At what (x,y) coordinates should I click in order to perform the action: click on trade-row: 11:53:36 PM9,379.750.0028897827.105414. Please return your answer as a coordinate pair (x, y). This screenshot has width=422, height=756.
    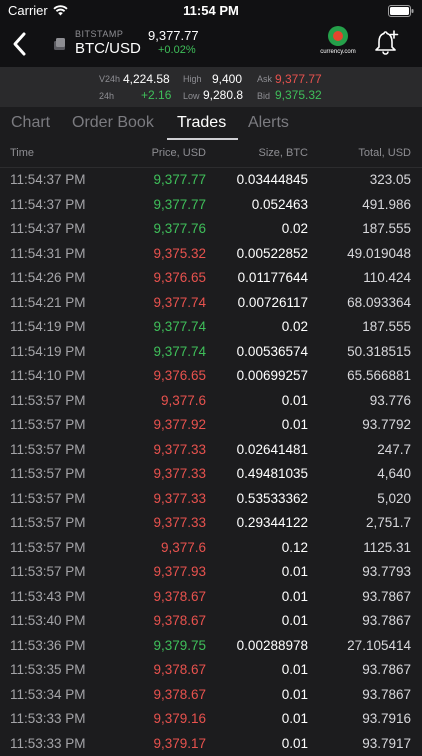
    Looking at the image, I should click on (211, 646).